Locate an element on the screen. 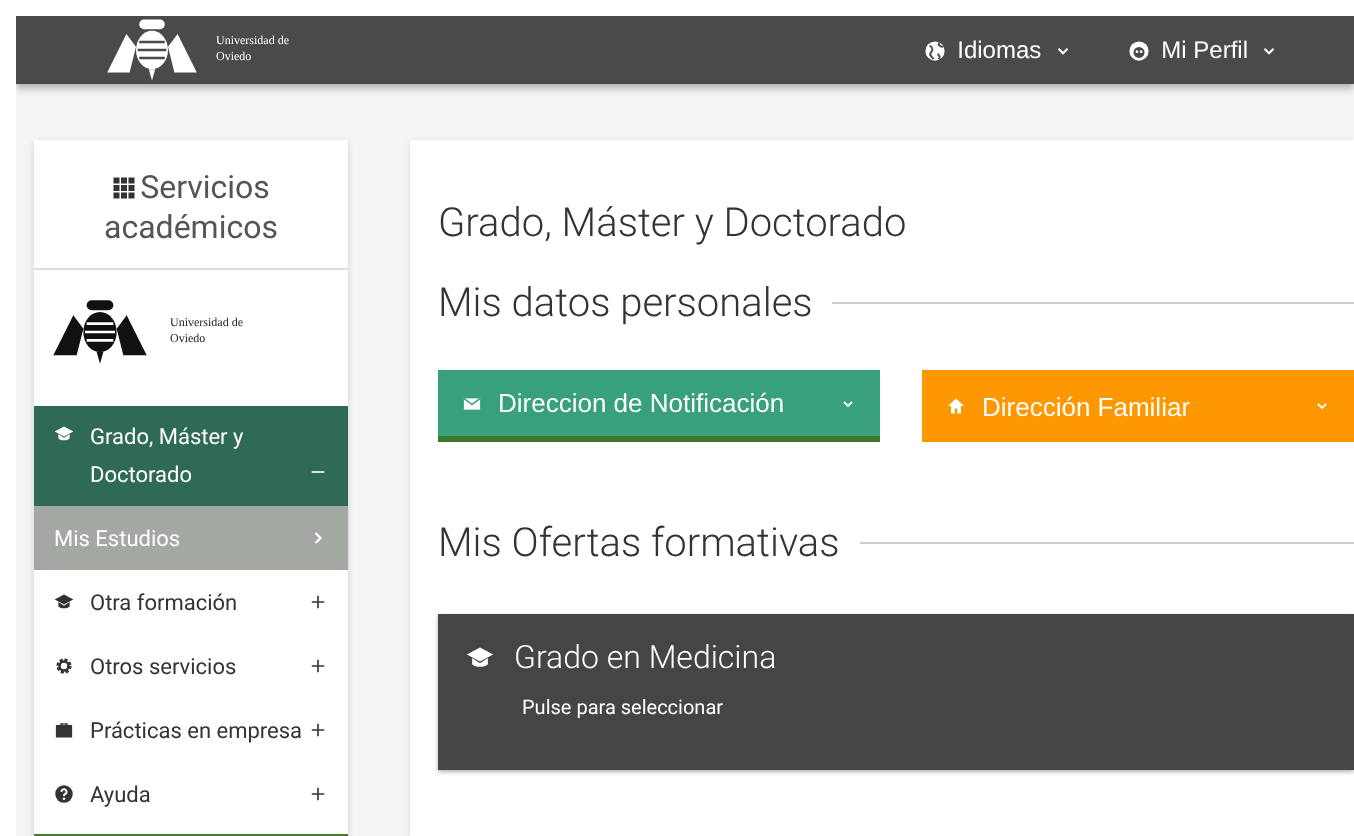 The width and height of the screenshot is (1354, 836). sidebar-item: Otra formación is located at coordinates (191, 602).